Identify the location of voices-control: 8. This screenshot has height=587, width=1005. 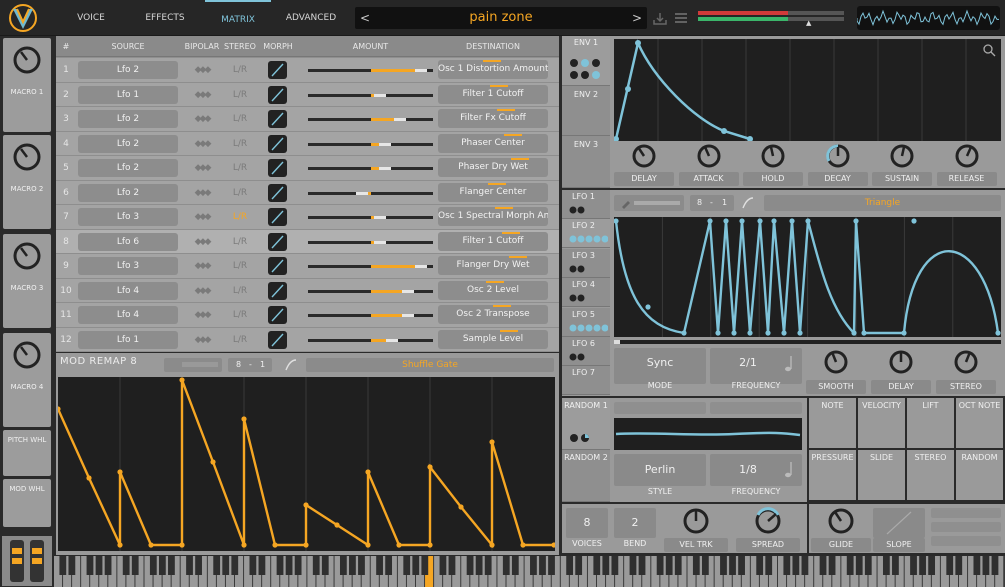
(587, 523).